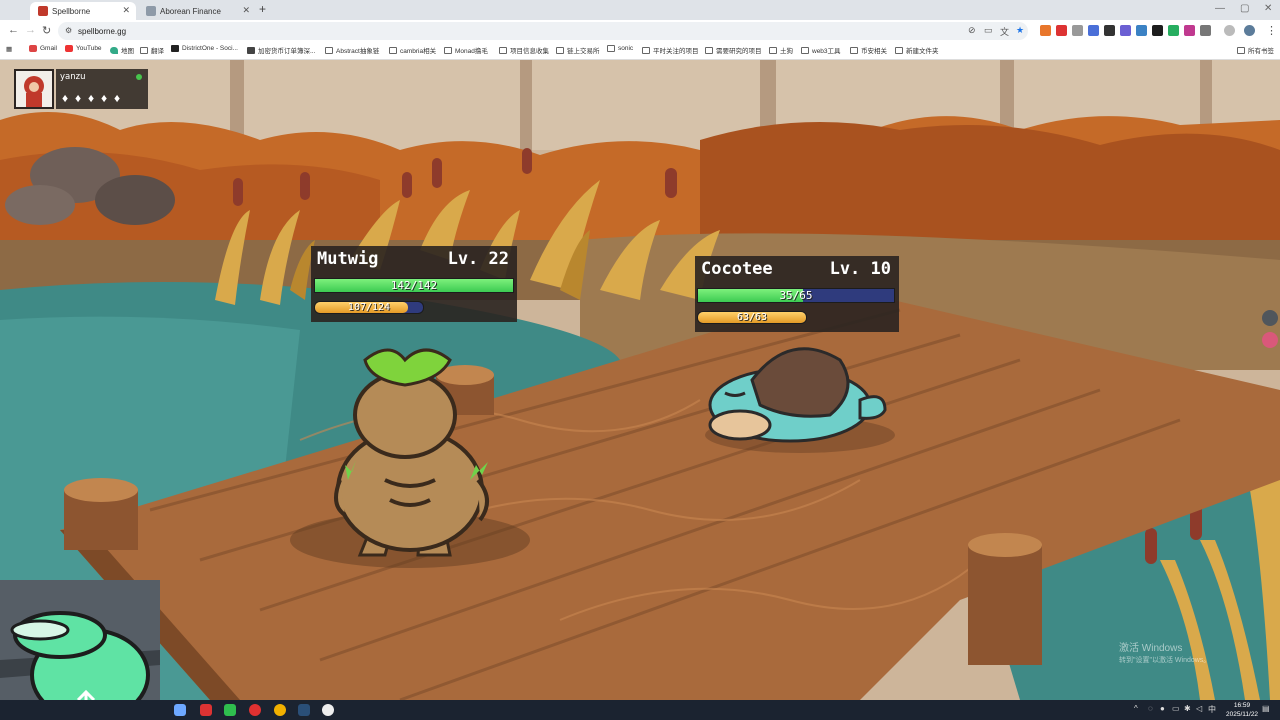 The image size is (1280, 720). What do you see at coordinates (418, 51) in the screenshot?
I see `bookmark-label: cambria相关` at bounding box center [418, 51].